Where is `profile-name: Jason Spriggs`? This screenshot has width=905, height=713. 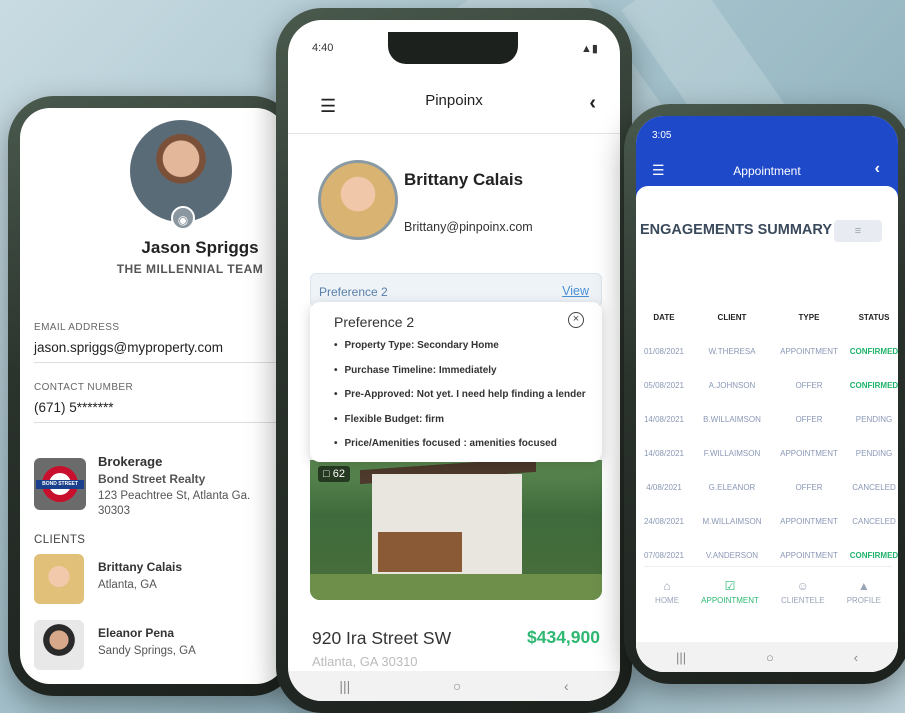 profile-name: Jason Spriggs is located at coordinates (200, 247).